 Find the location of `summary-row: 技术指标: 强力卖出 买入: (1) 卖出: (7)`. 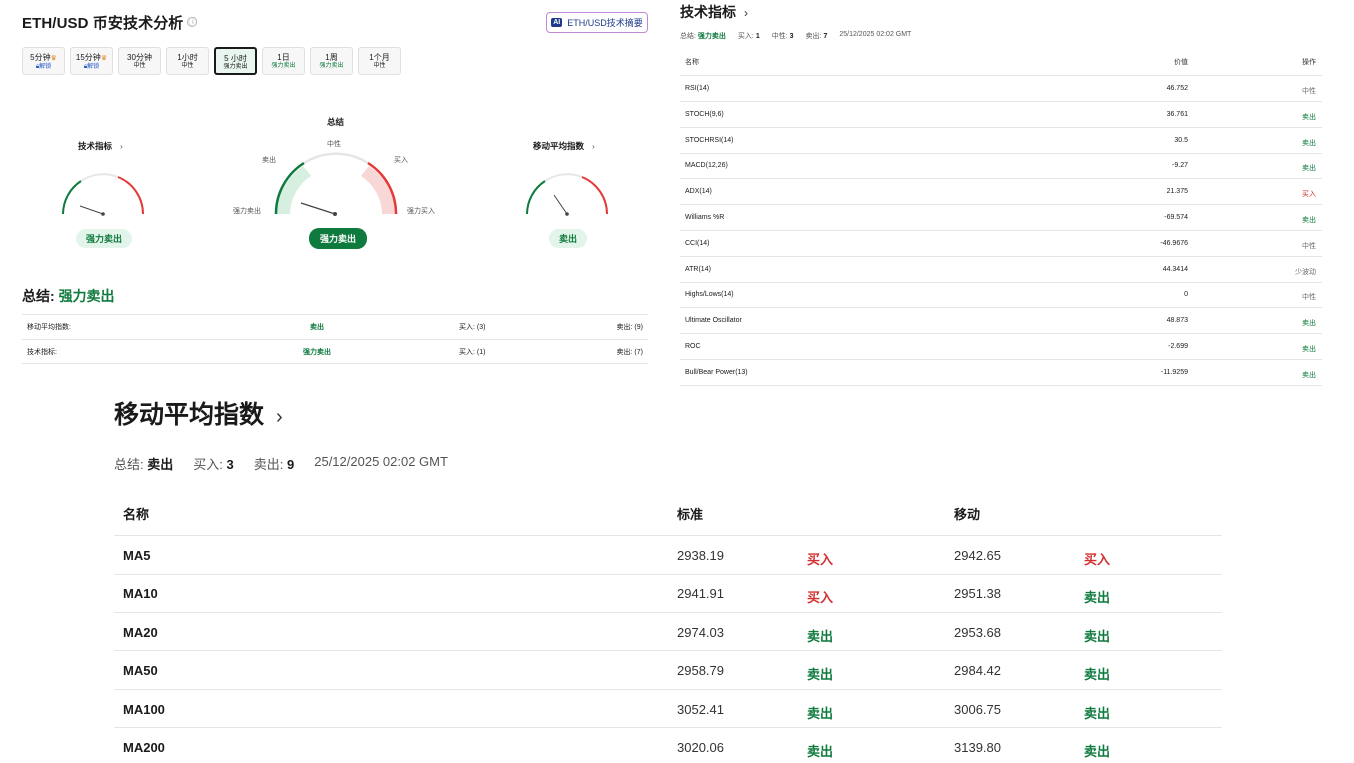

summary-row: 技术指标: 强力卖出 买入: (1) 卖出: (7) is located at coordinates (335, 351).